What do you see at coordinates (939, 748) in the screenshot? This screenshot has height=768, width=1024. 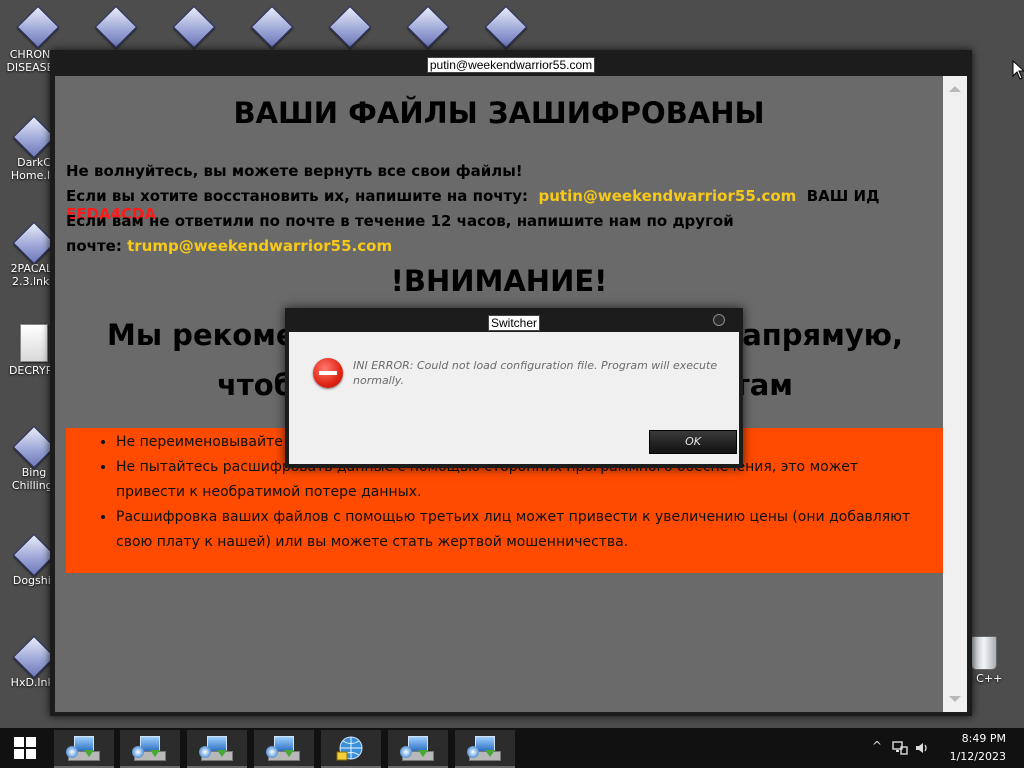 I see `system-tray: ^ 8:49 PM 1/12/2023` at bounding box center [939, 748].